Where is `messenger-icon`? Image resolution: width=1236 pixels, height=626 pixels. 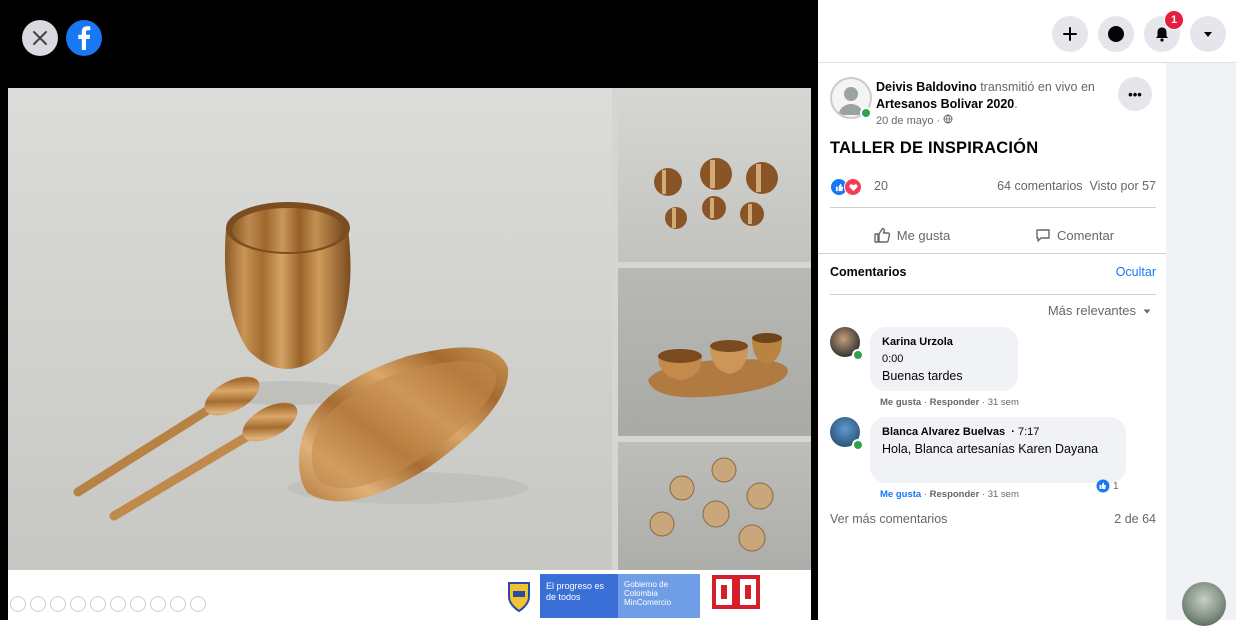 messenger-icon is located at coordinates (1116, 34).